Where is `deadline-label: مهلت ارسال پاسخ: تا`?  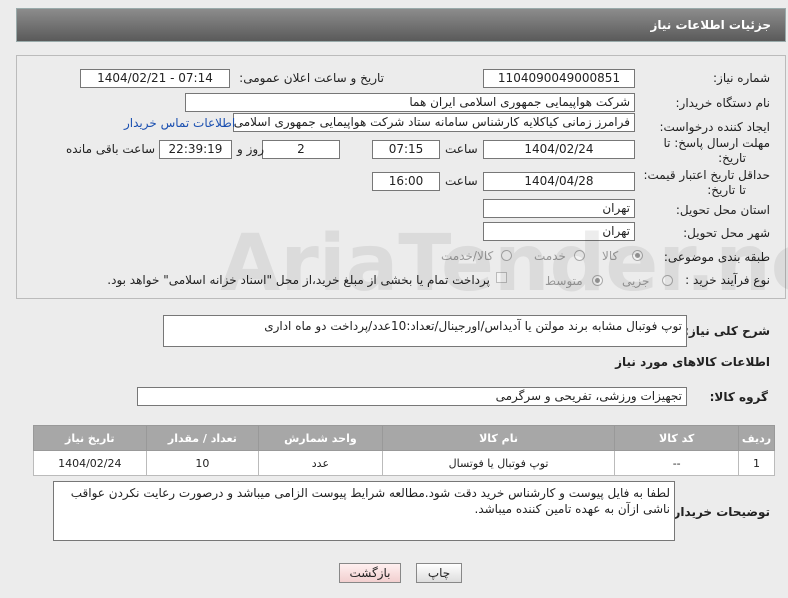
deadline-label: مهلت ارسال پاسخ: تا is located at coordinates (716, 143).